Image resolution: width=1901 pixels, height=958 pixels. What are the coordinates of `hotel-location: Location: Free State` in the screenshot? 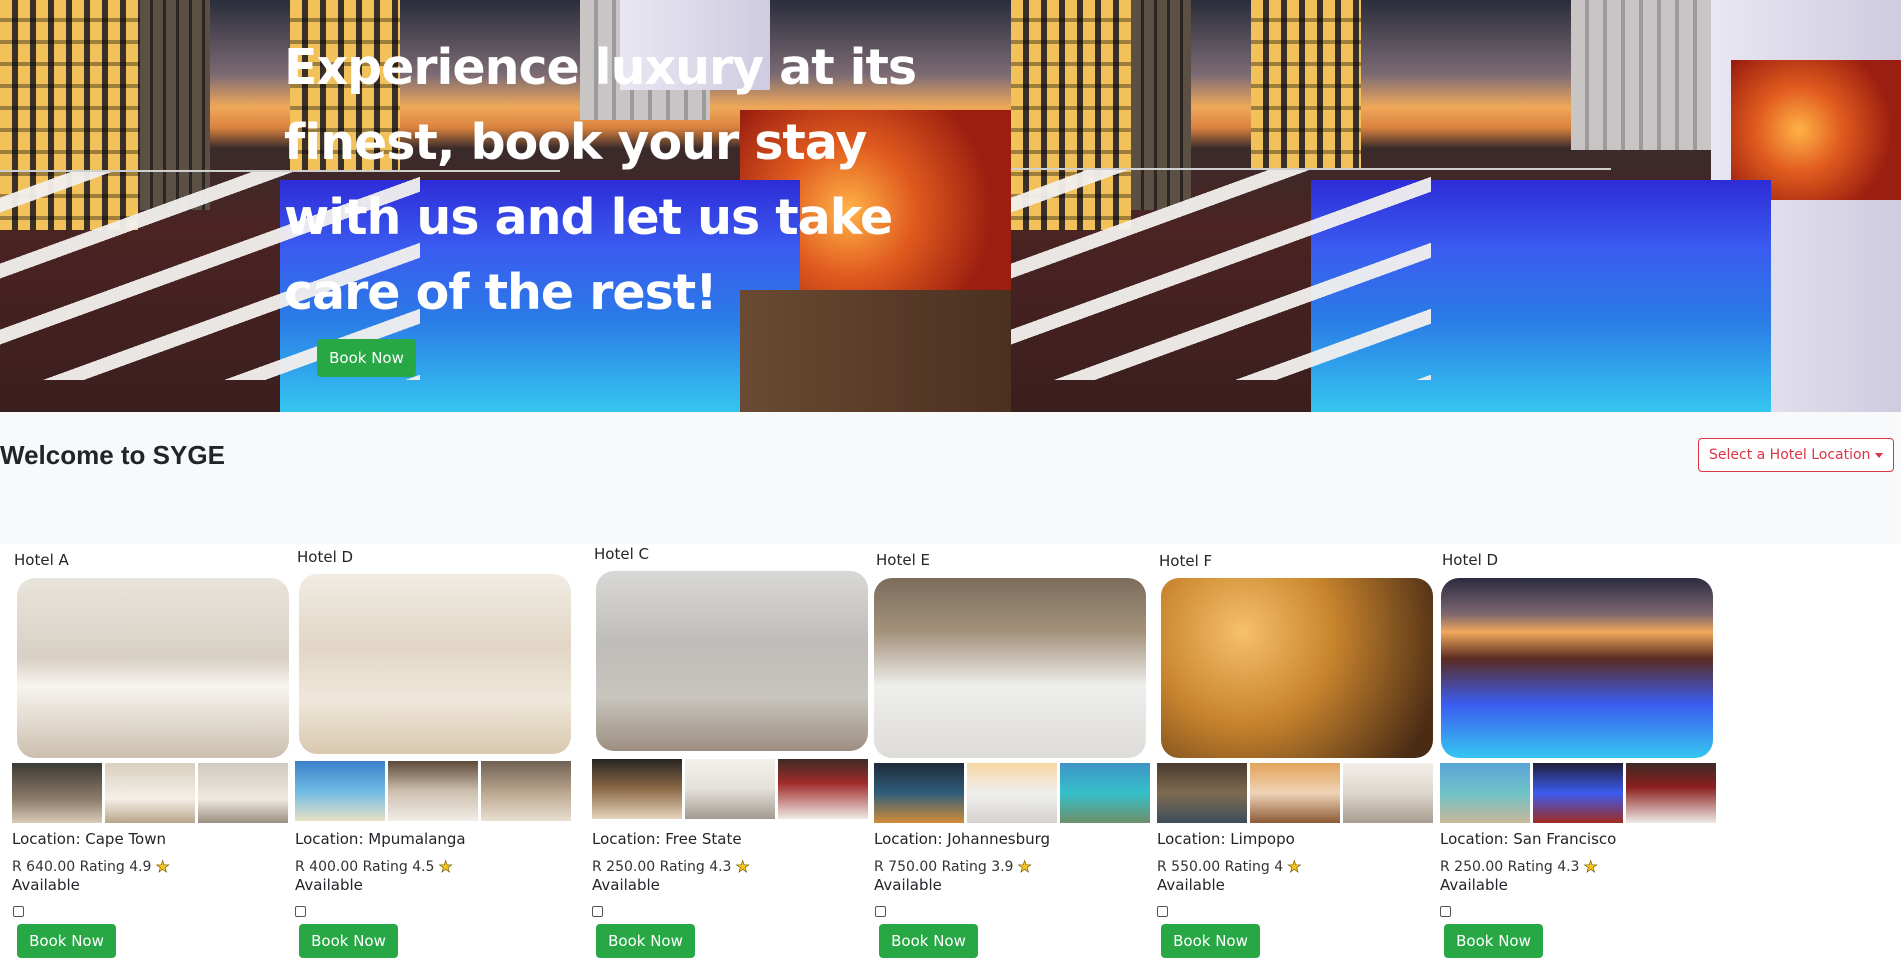 It's located at (667, 839).